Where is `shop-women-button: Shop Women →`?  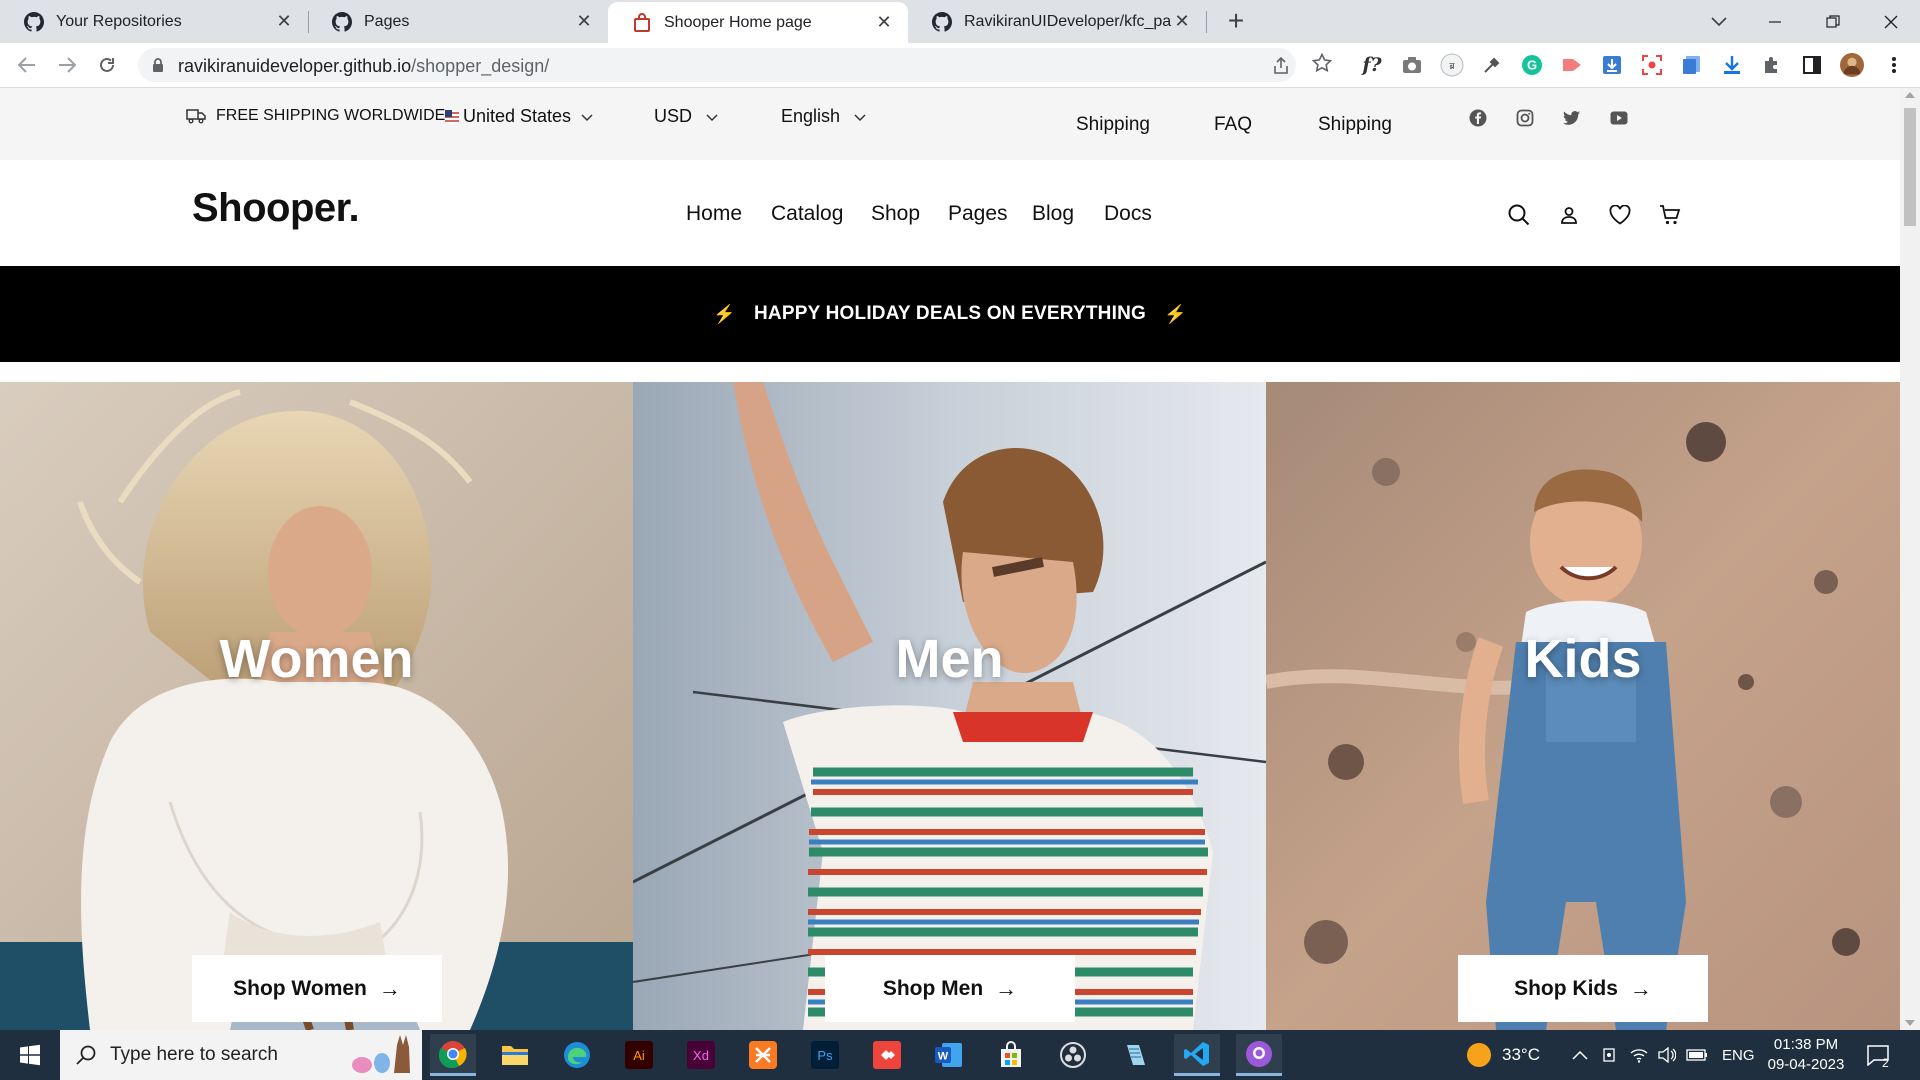 shop-women-button: Shop Women → is located at coordinates (317, 988).